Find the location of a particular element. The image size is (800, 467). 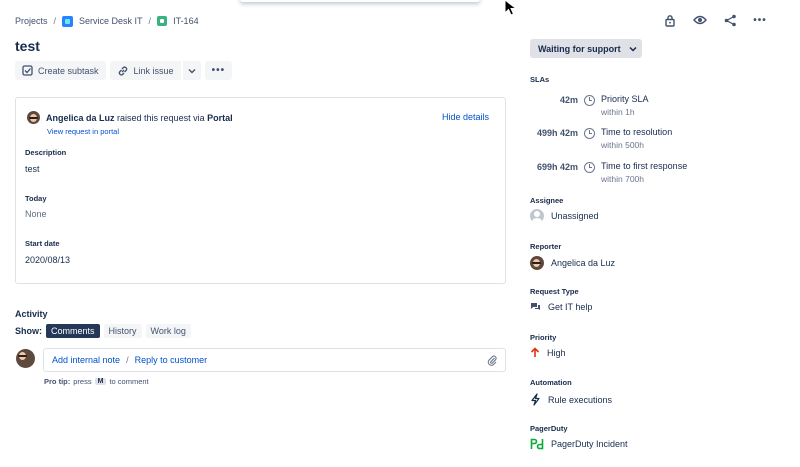

automation-label: Automation is located at coordinates (551, 382).